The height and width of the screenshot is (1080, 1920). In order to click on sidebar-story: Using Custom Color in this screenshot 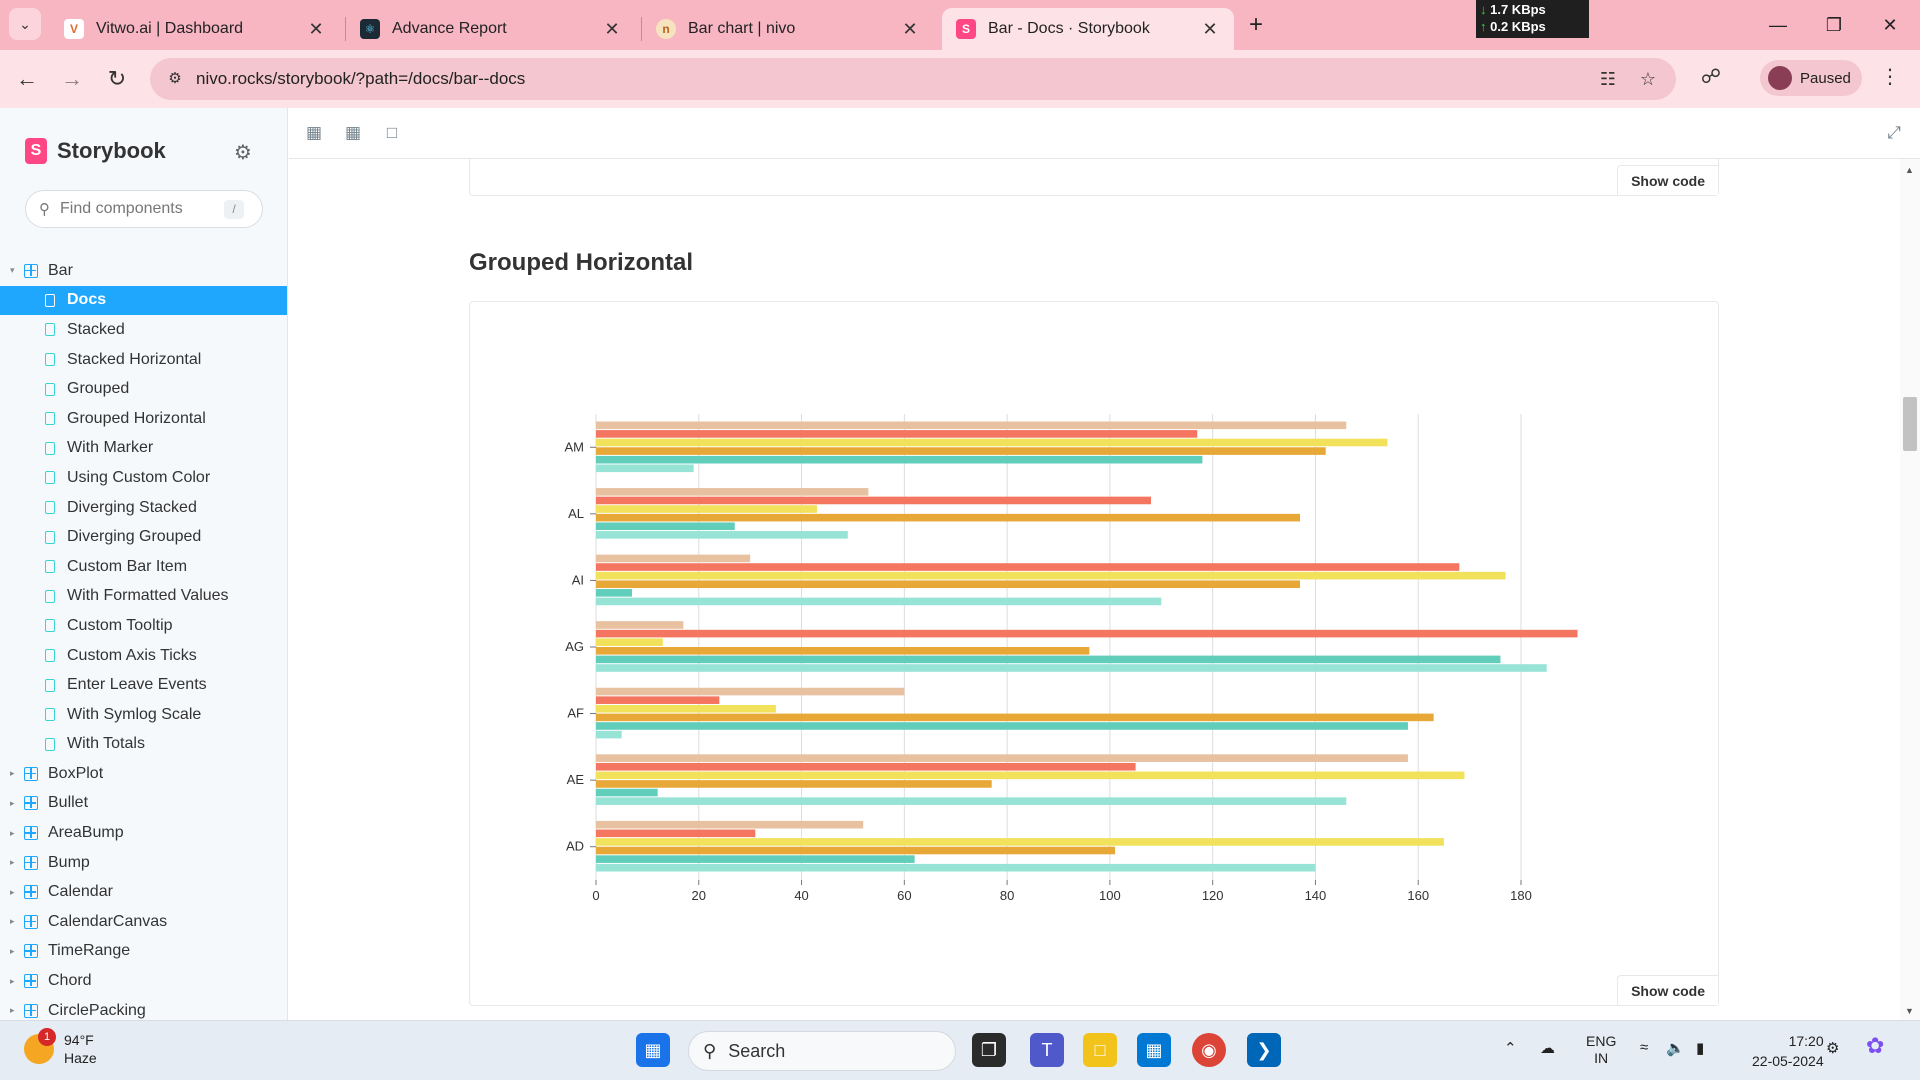, I will do `click(143, 478)`.